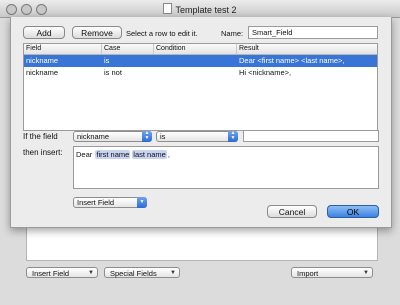 This screenshot has width=400, height=305. I want to click on cell-case: is, so click(107, 60).